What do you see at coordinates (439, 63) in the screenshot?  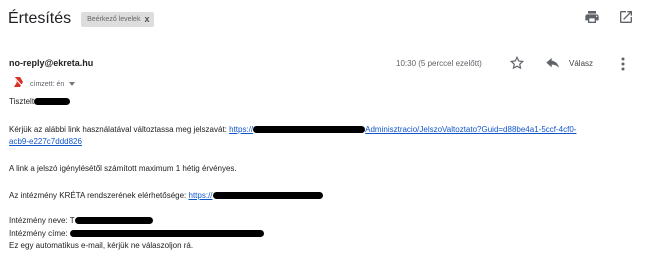 I see `message-date: 10:30 (5 perccel ezelőtt)` at bounding box center [439, 63].